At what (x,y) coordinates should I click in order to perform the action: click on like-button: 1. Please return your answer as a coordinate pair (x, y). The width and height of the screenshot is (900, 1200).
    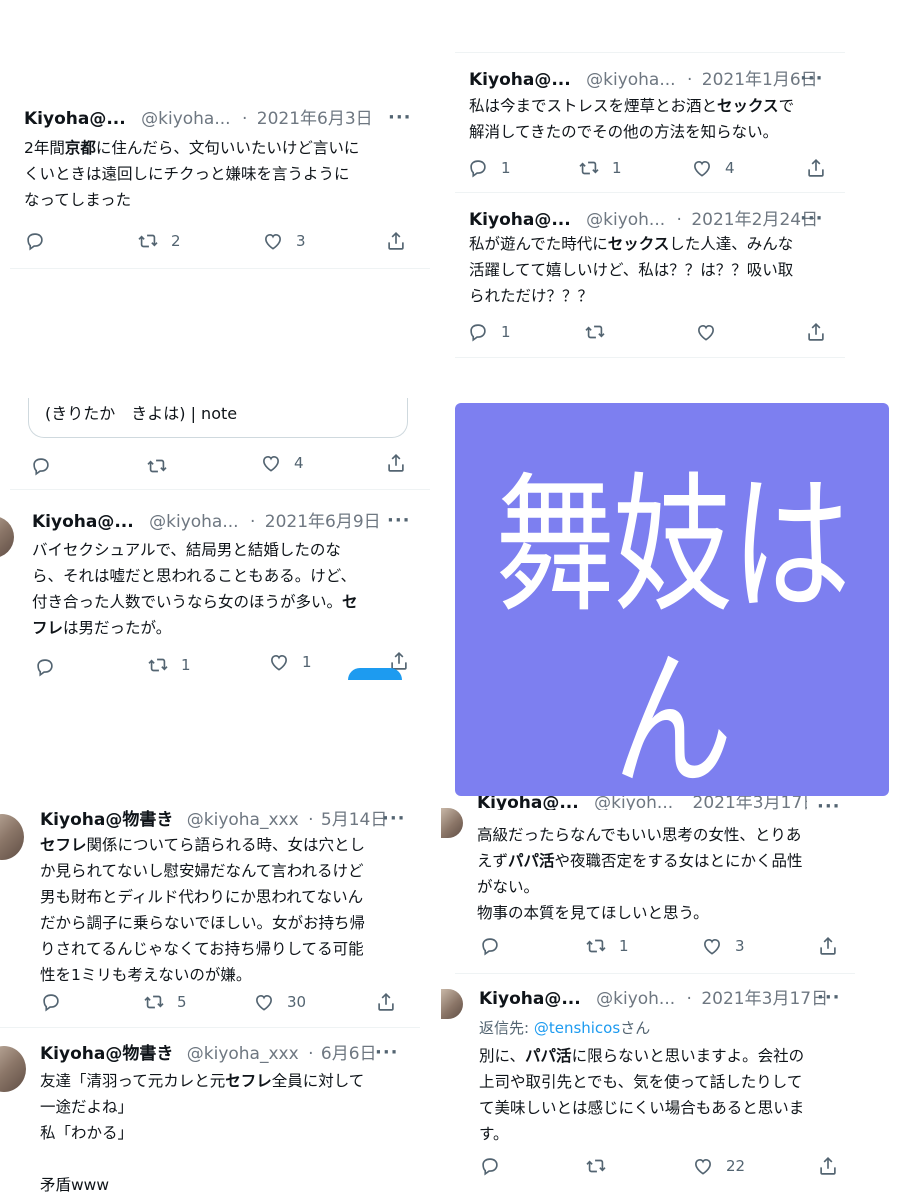
    Looking at the image, I should click on (290, 662).